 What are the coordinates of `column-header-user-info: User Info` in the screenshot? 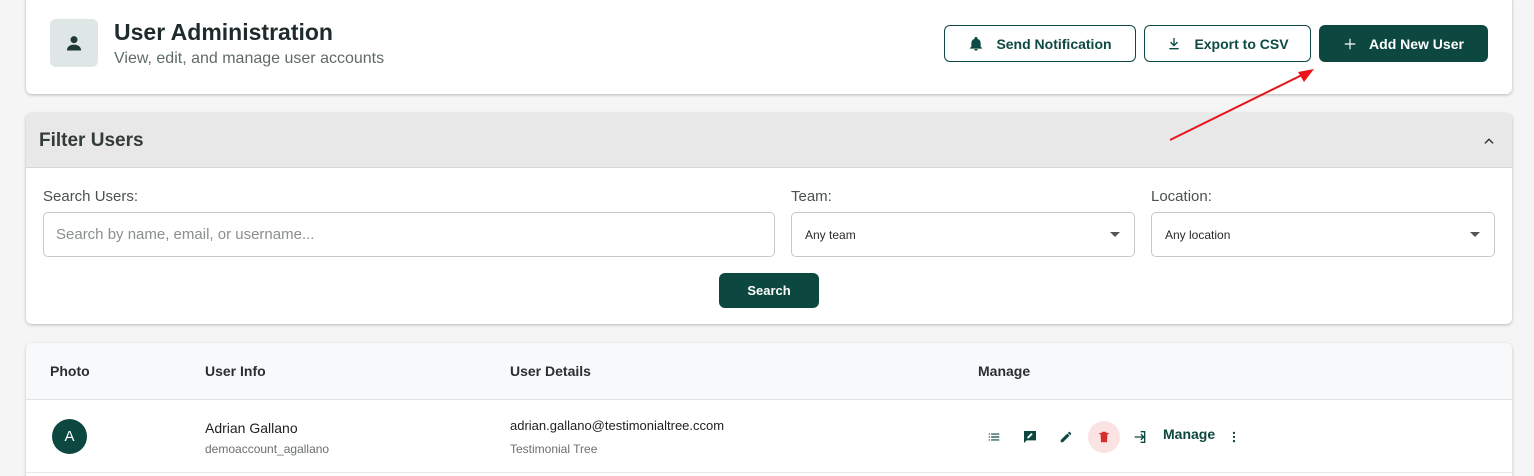 It's located at (235, 371).